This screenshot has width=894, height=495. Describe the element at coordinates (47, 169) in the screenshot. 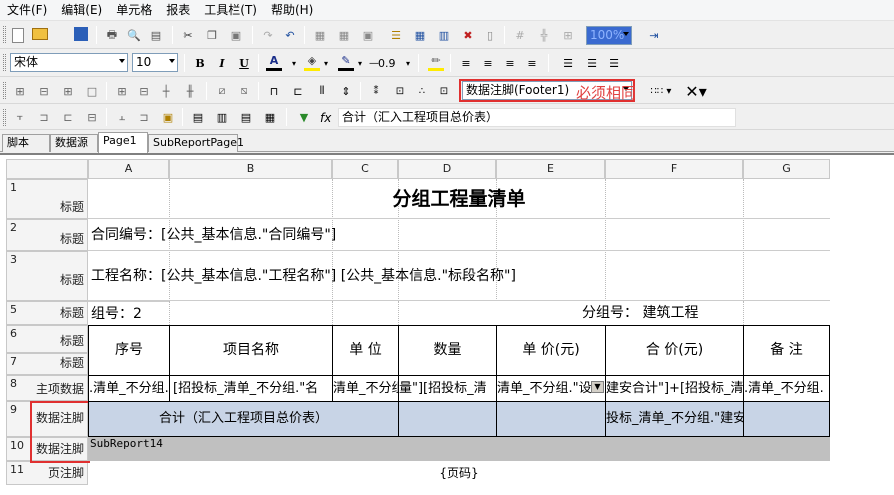

I see `sheet-corner` at that location.